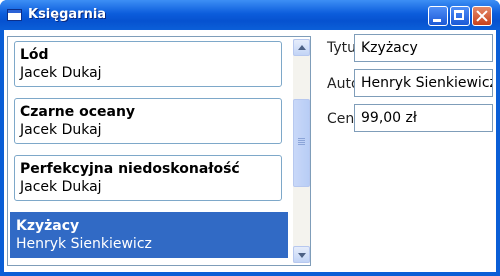  I want to click on author-field: Henryk Sienkiewicz, so click(423, 83).